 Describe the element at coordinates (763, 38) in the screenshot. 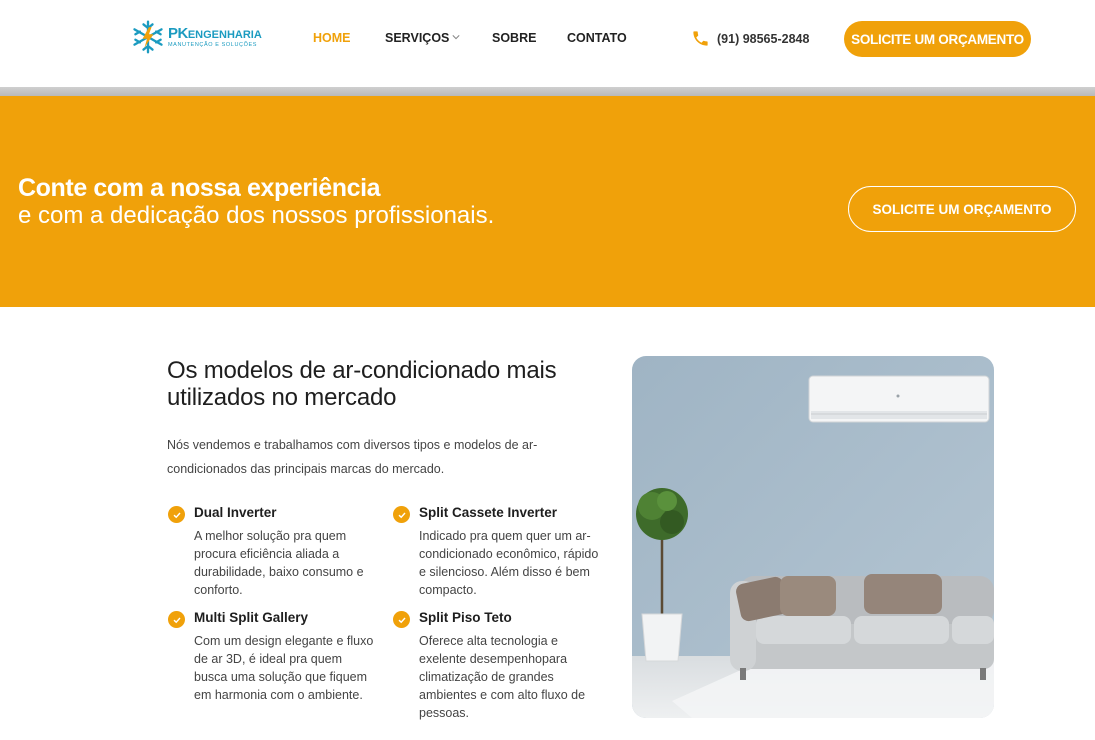

I see `phone-number: (91) 98565-2848` at that location.